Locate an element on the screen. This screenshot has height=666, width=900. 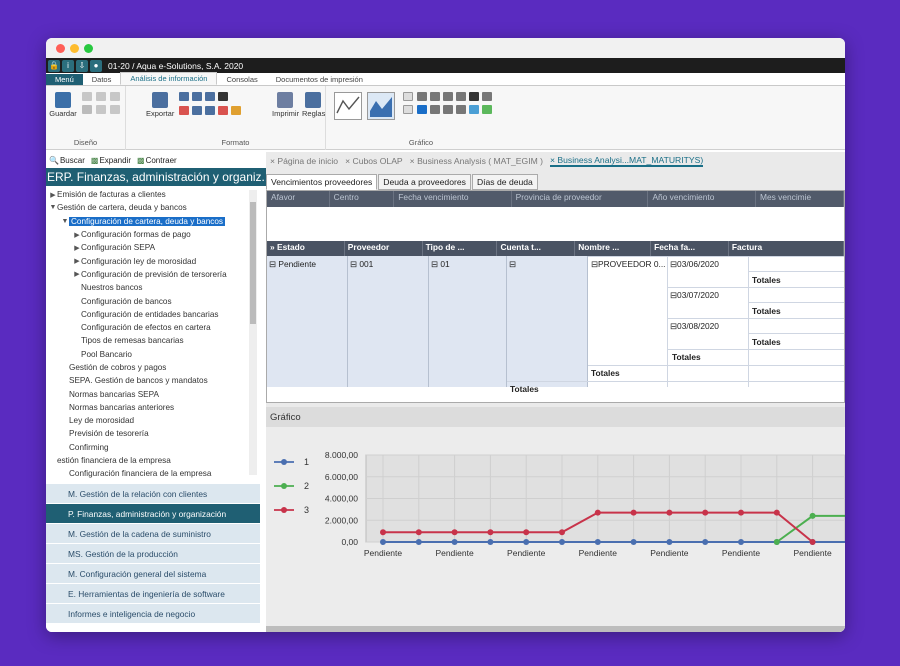
tree-item: SEPA. Gestión de bancos y mandatos is located at coordinates (153, 380).